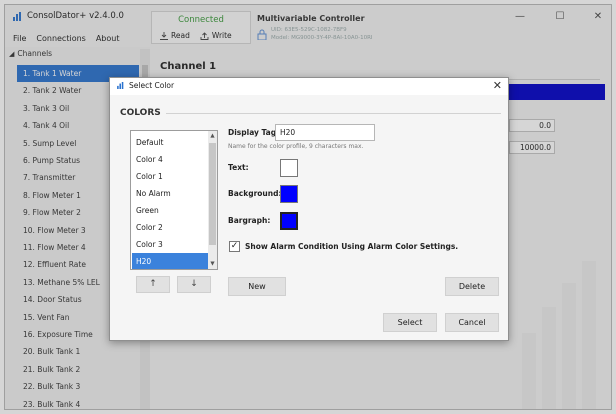 Image resolution: width=616 pixels, height=414 pixels. Describe the element at coordinates (289, 194) in the screenshot. I see `background-color-swatch` at that location.